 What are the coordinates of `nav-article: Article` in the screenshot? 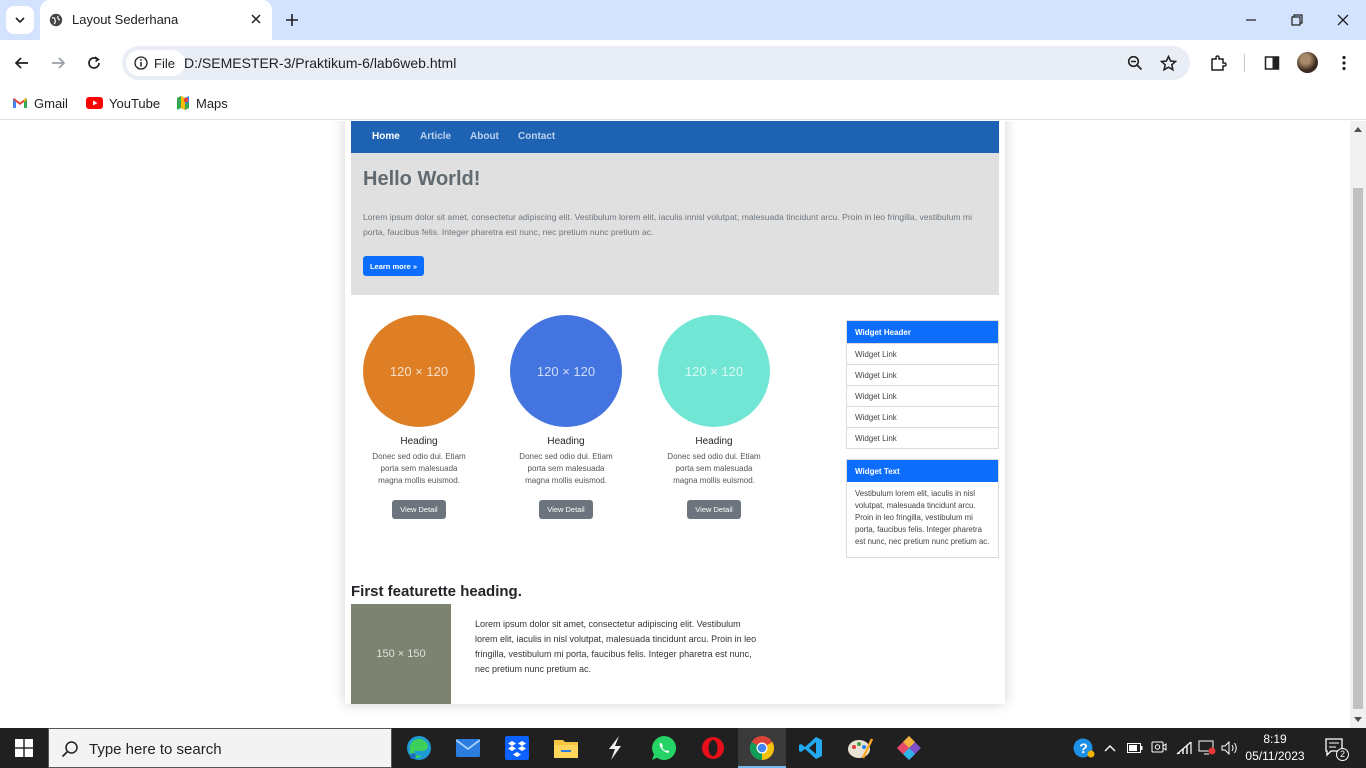 It's located at (435, 136).